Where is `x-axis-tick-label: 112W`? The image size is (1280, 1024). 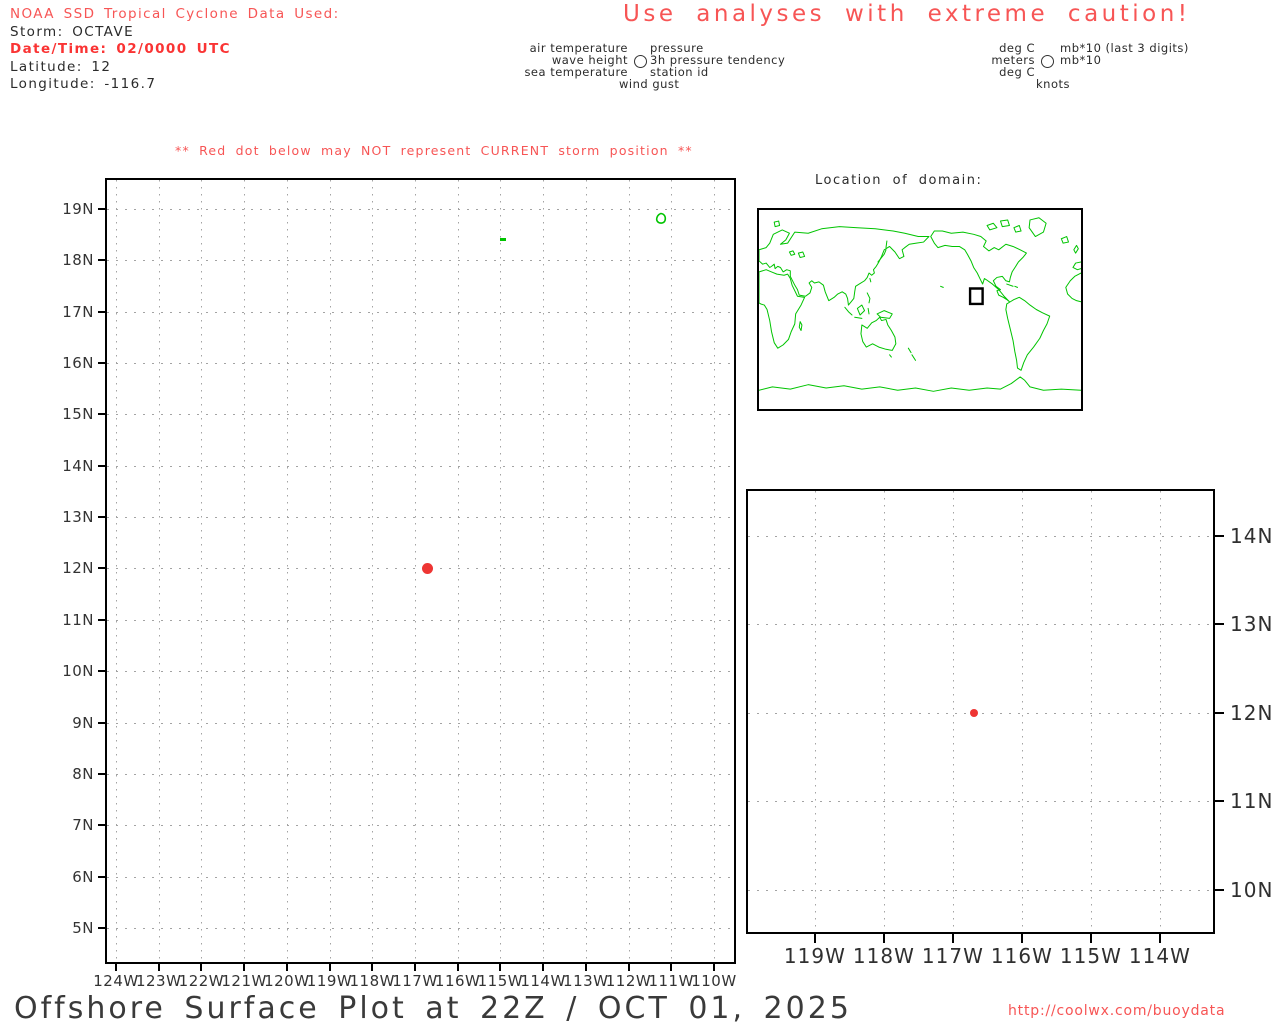
x-axis-tick-label: 112W is located at coordinates (628, 981).